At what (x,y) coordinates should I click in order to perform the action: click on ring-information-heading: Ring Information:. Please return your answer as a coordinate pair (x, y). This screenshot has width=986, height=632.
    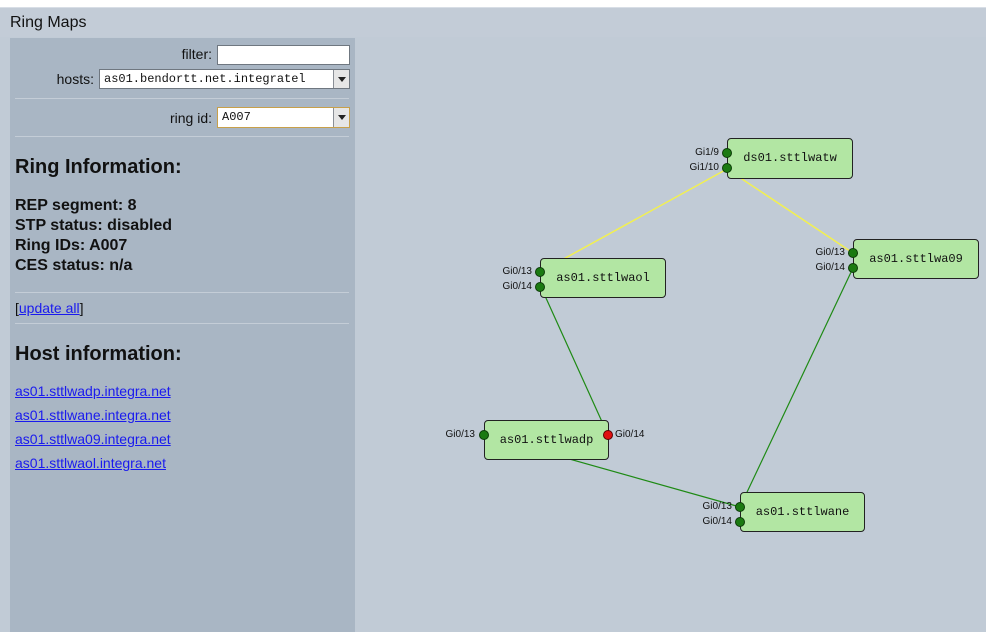
    Looking at the image, I should click on (98, 167).